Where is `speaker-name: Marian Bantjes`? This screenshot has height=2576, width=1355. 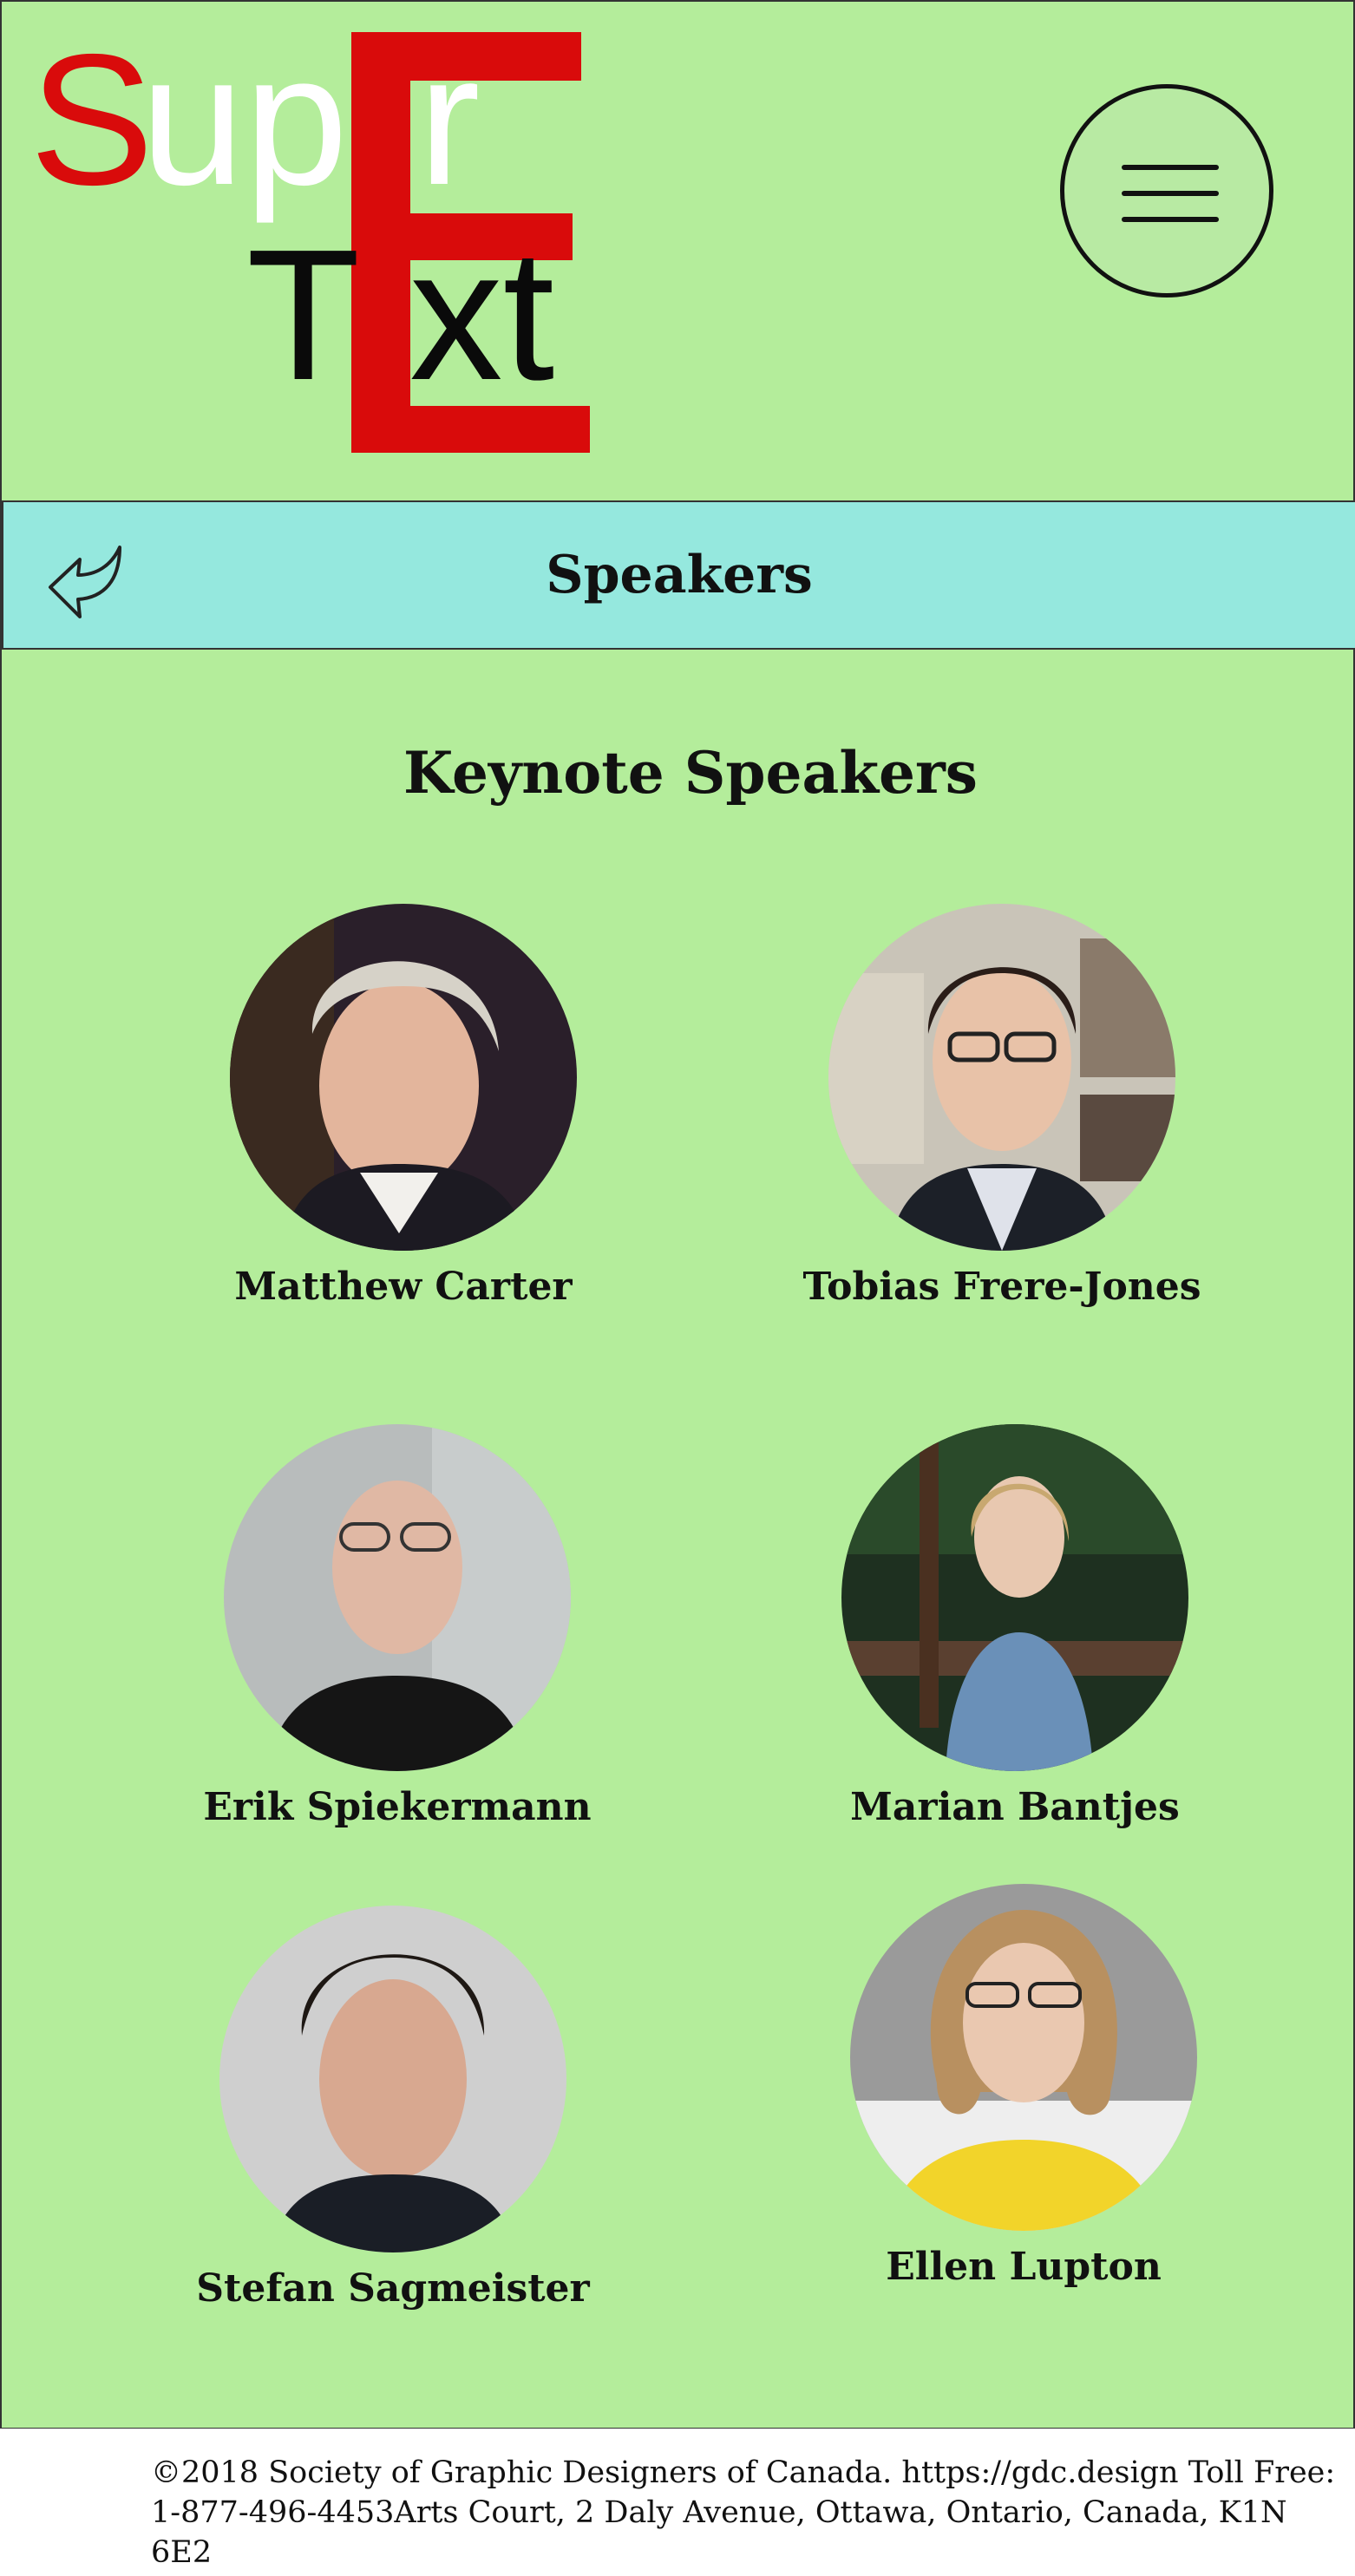
speaker-name: Marian Bantjes is located at coordinates (1015, 1807).